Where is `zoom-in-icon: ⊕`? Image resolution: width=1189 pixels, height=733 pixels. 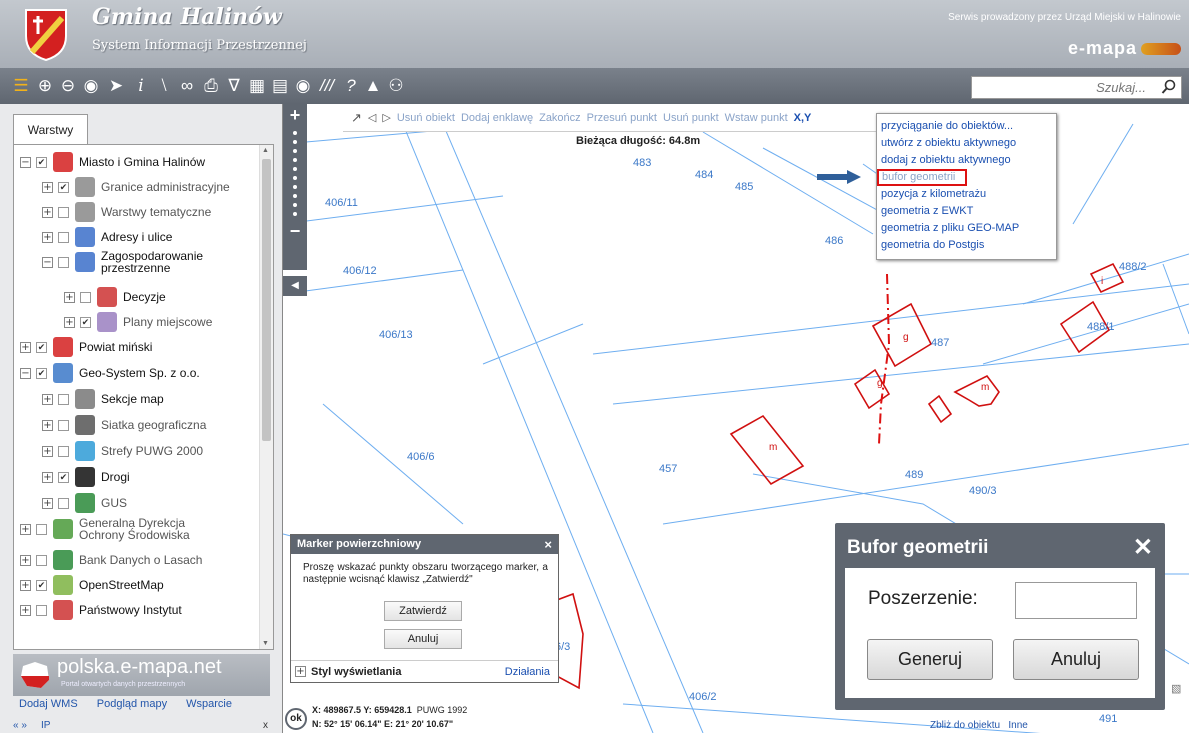 zoom-in-icon: ⊕ is located at coordinates (45, 86).